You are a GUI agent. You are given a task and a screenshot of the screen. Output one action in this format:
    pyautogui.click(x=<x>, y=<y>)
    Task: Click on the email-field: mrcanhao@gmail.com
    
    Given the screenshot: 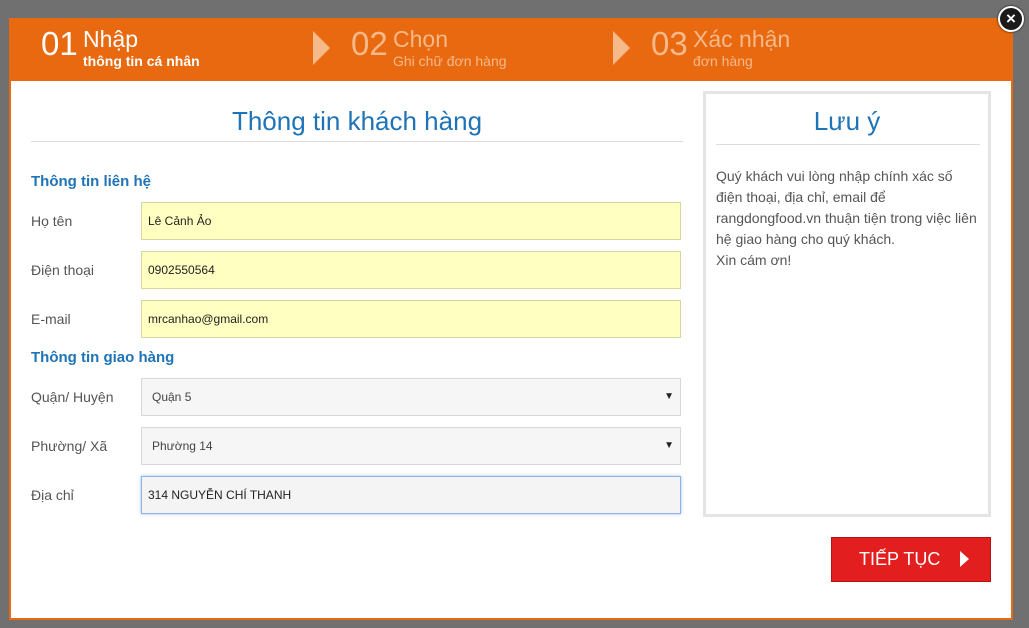 What is the action you would take?
    pyautogui.click(x=411, y=319)
    